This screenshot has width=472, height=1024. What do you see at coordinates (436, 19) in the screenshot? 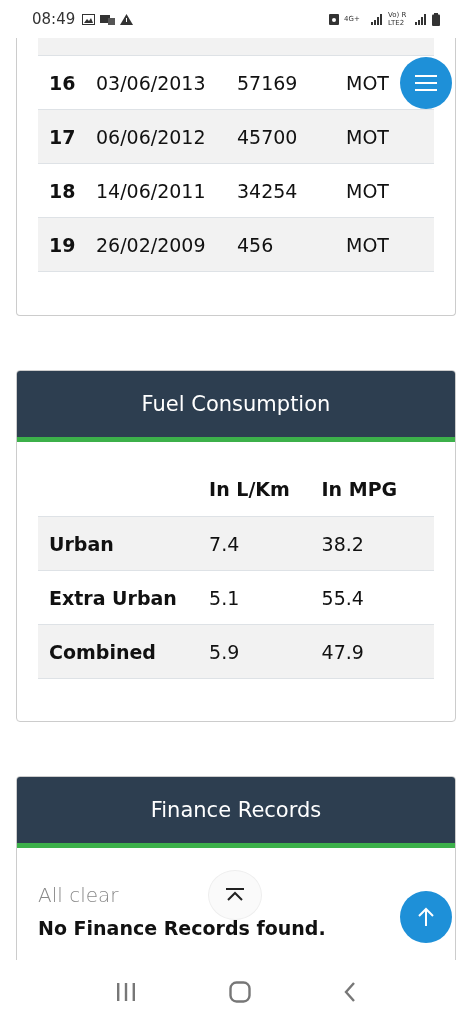
I see `battery-icon` at bounding box center [436, 19].